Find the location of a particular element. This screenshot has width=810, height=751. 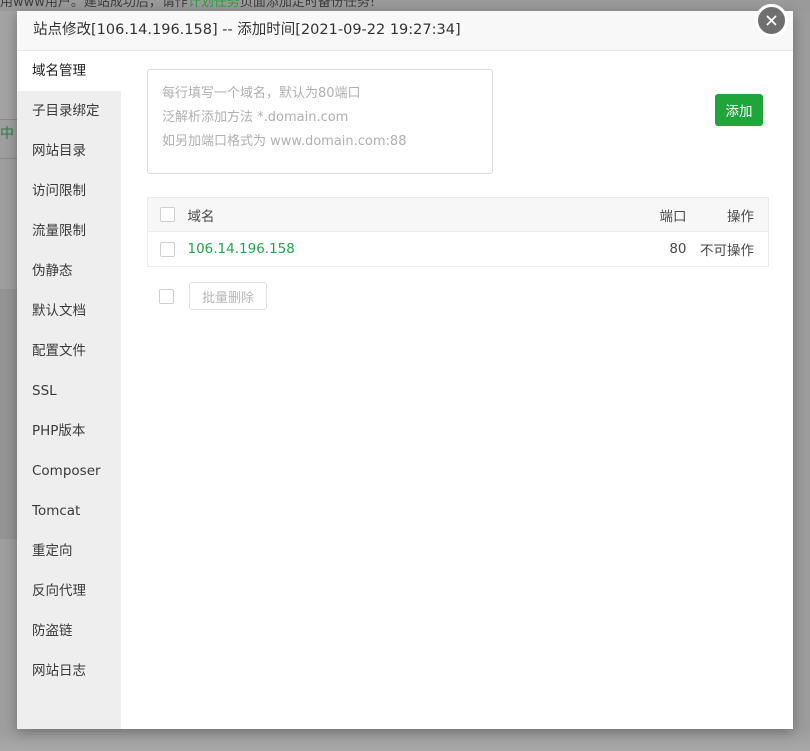

background-bottom-strip is located at coordinates (405, 740).